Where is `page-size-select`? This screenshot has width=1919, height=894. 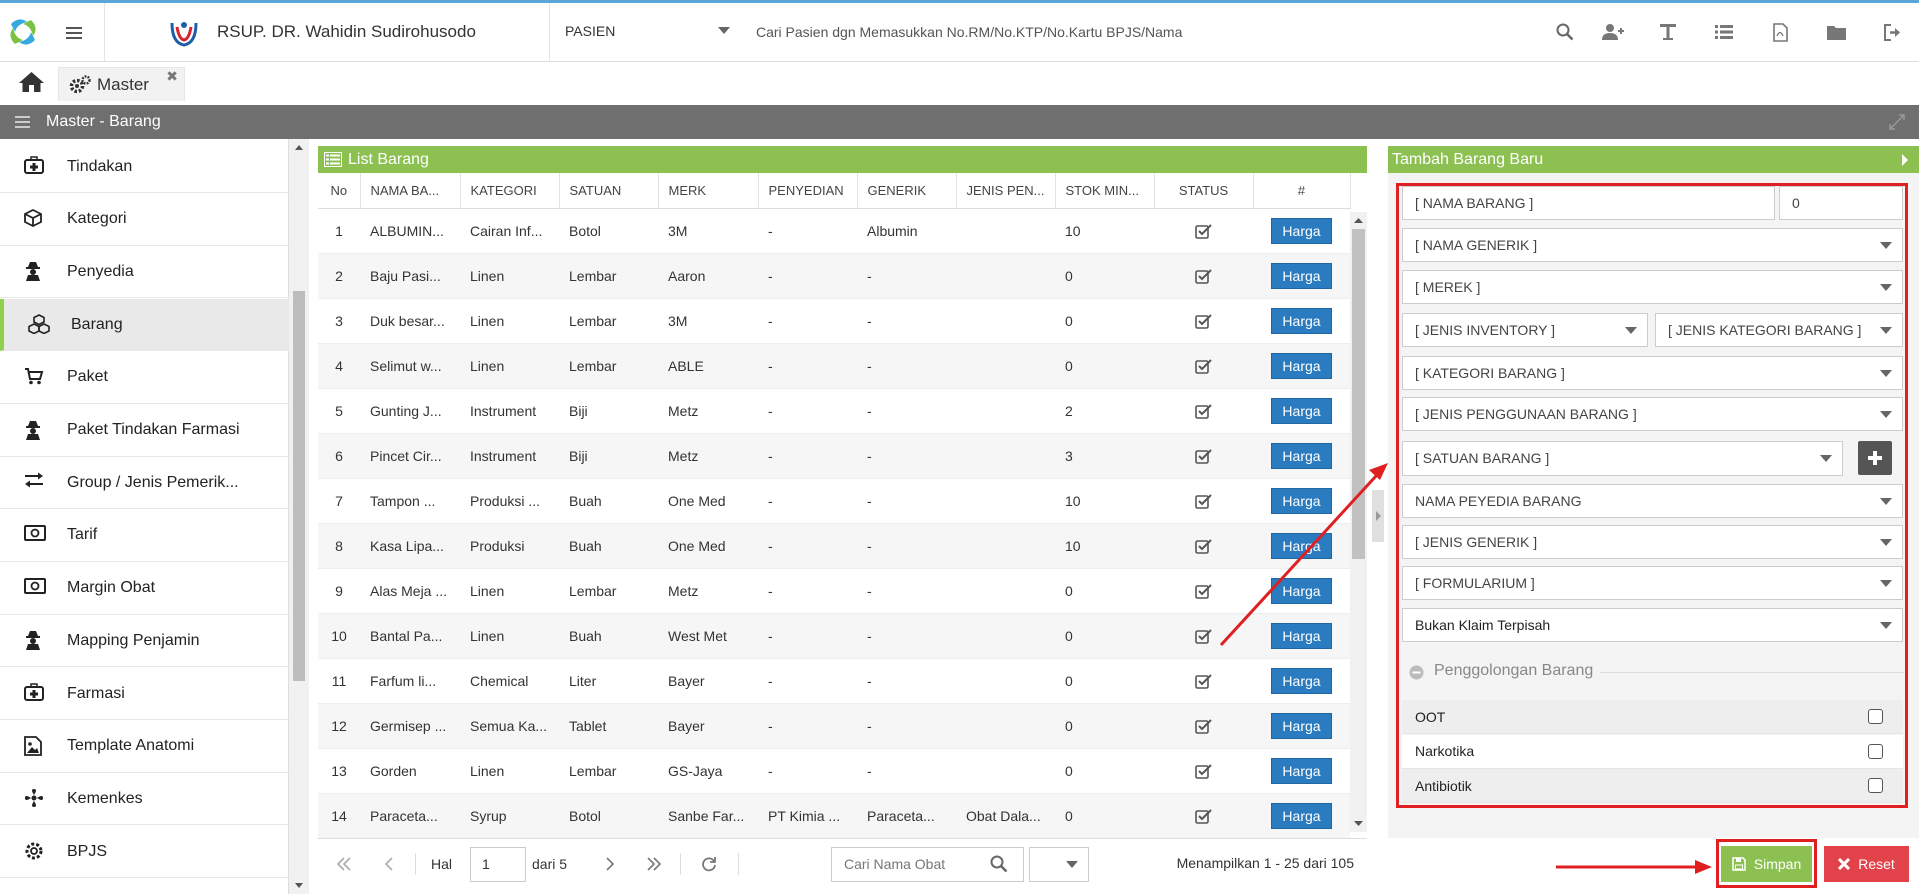 page-size-select is located at coordinates (1059, 864).